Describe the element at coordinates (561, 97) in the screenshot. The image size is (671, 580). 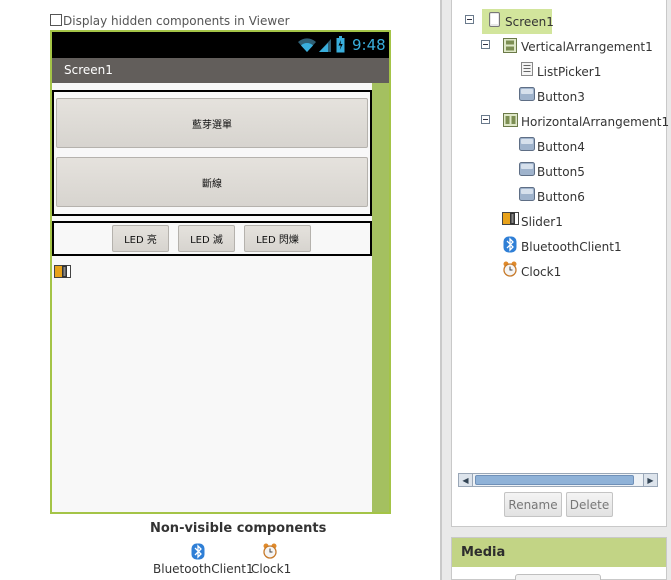
I see `tree-item-button3: Button3` at that location.